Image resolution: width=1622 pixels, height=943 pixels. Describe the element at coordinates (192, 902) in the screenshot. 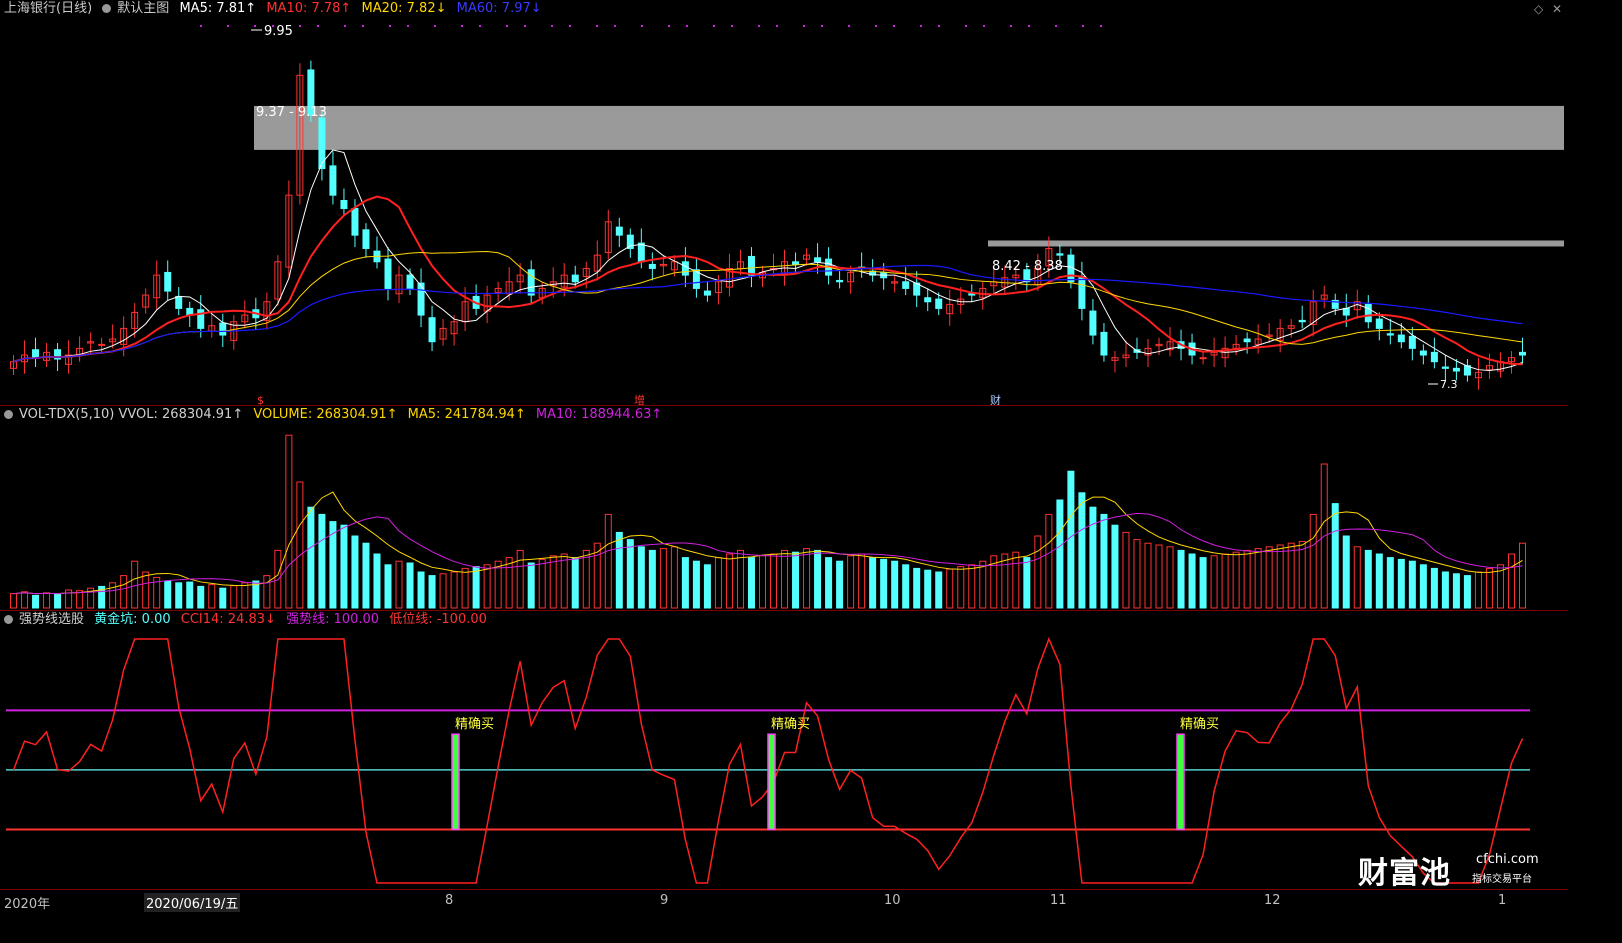

I see `cursor-date: 2020/06/19/五` at that location.